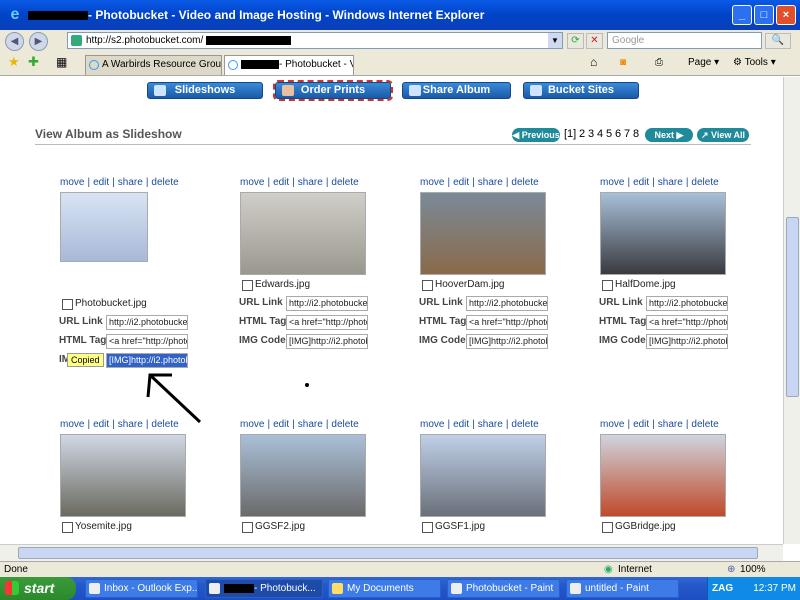 This screenshot has height=600, width=800. I want to click on page-link-6: 6, so click(618, 134).